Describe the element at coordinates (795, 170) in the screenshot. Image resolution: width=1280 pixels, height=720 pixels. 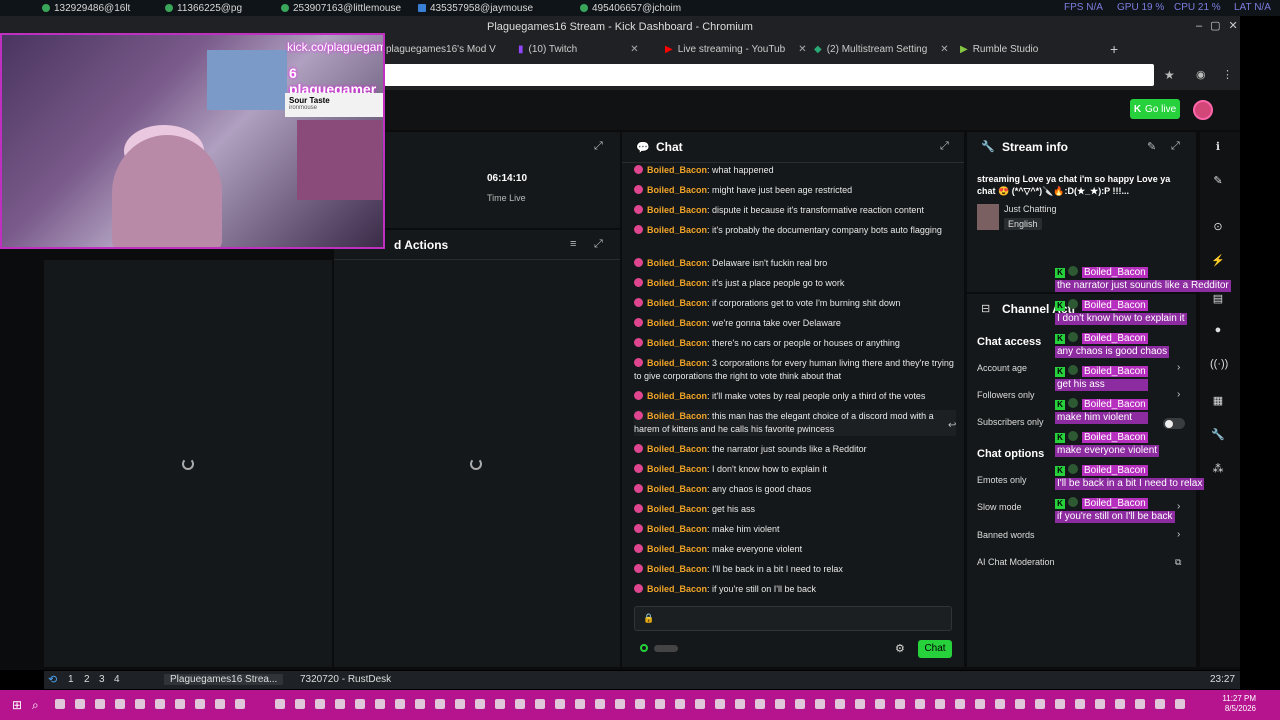
I see `chat-message: Boiled_Bacon: what happened` at that location.